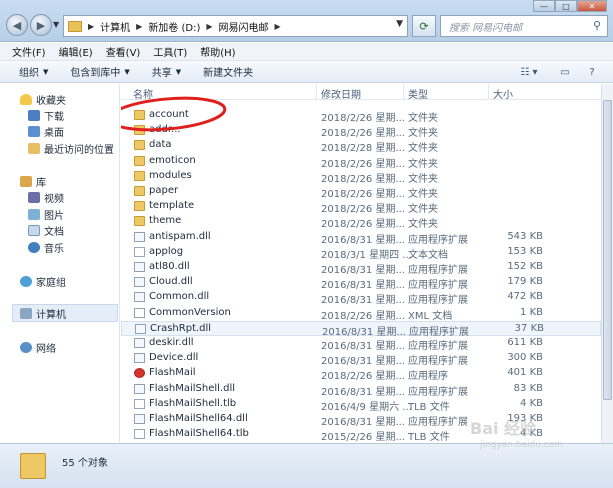  What do you see at coordinates (169, 114) in the screenshot?
I see `file-name: account` at bounding box center [169, 114].